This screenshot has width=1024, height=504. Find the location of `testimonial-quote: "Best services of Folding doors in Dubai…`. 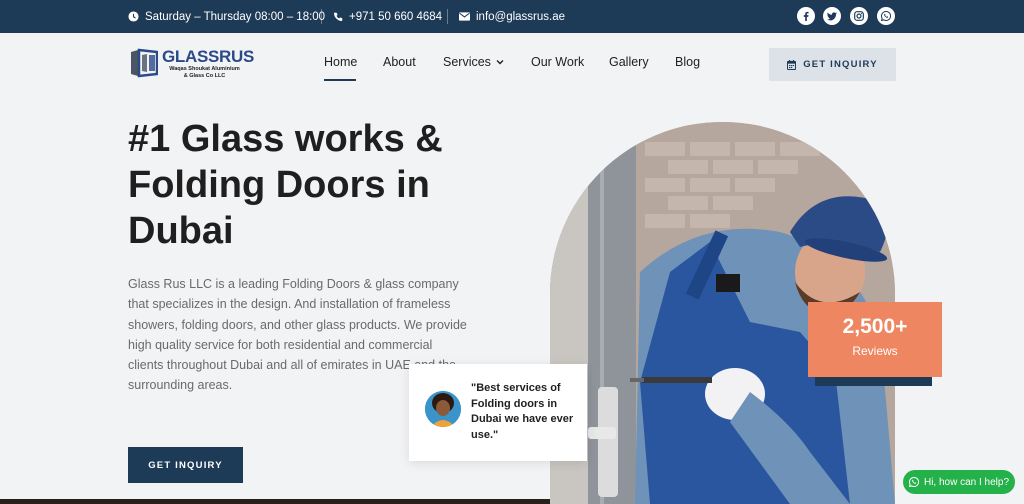

testimonial-quote: "Best services of Folding doors in Dubai… is located at coordinates (522, 411).